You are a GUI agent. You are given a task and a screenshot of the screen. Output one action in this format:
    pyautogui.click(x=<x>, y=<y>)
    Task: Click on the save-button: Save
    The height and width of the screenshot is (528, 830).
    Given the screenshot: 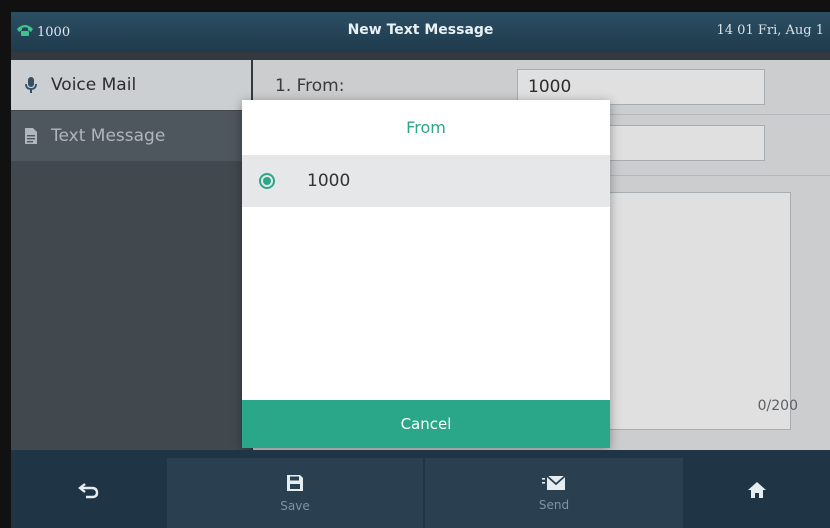 What is the action you would take?
    pyautogui.click(x=295, y=493)
    